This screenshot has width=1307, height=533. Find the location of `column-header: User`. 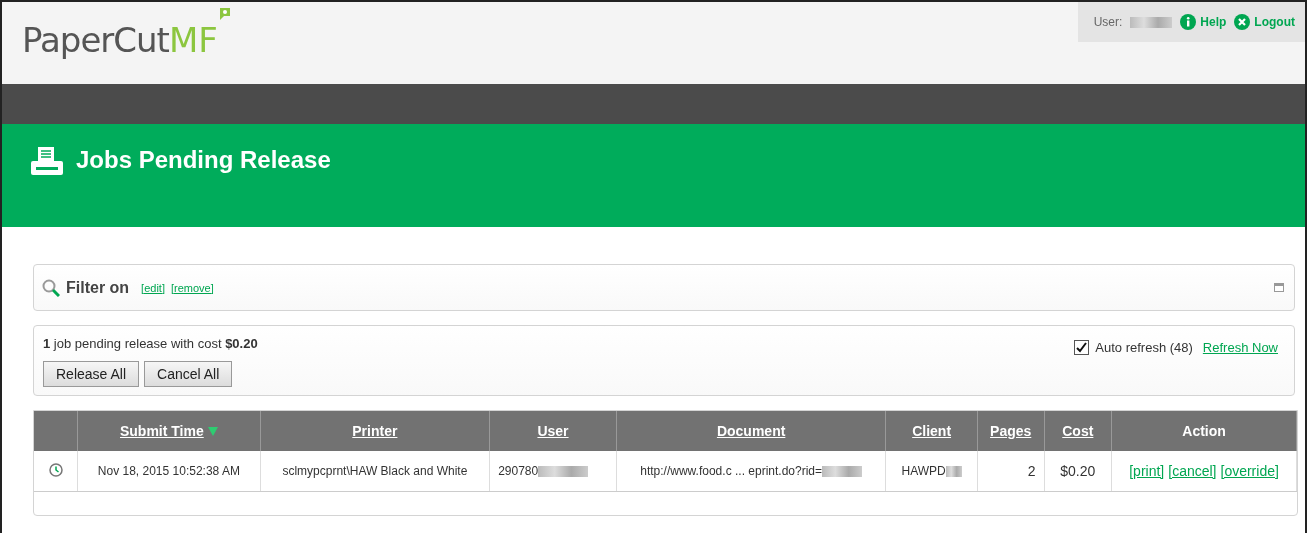

column-header: User is located at coordinates (553, 431).